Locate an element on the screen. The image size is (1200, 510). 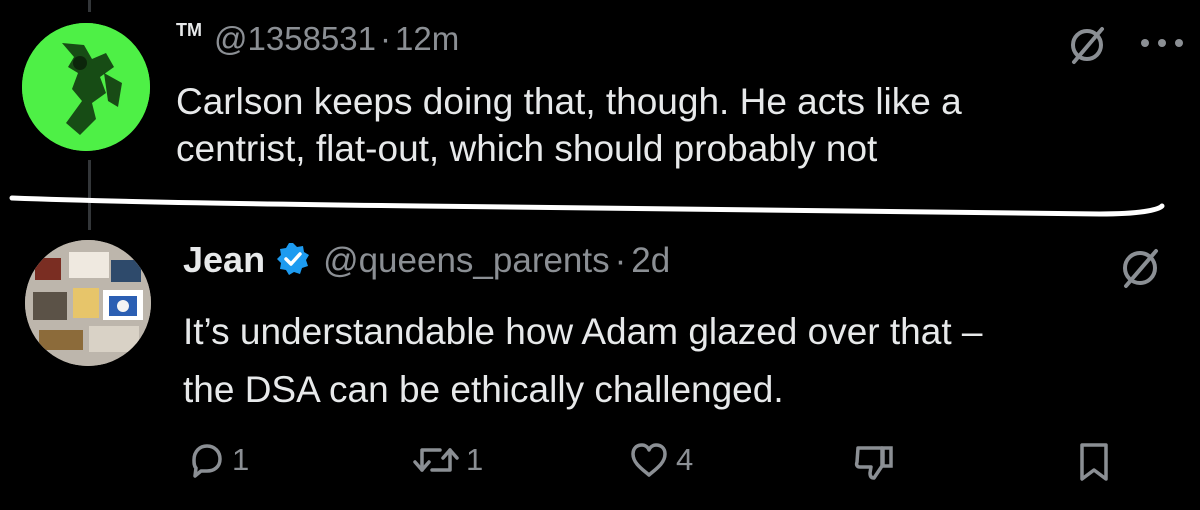
like-count: 4 is located at coordinates (685, 459).